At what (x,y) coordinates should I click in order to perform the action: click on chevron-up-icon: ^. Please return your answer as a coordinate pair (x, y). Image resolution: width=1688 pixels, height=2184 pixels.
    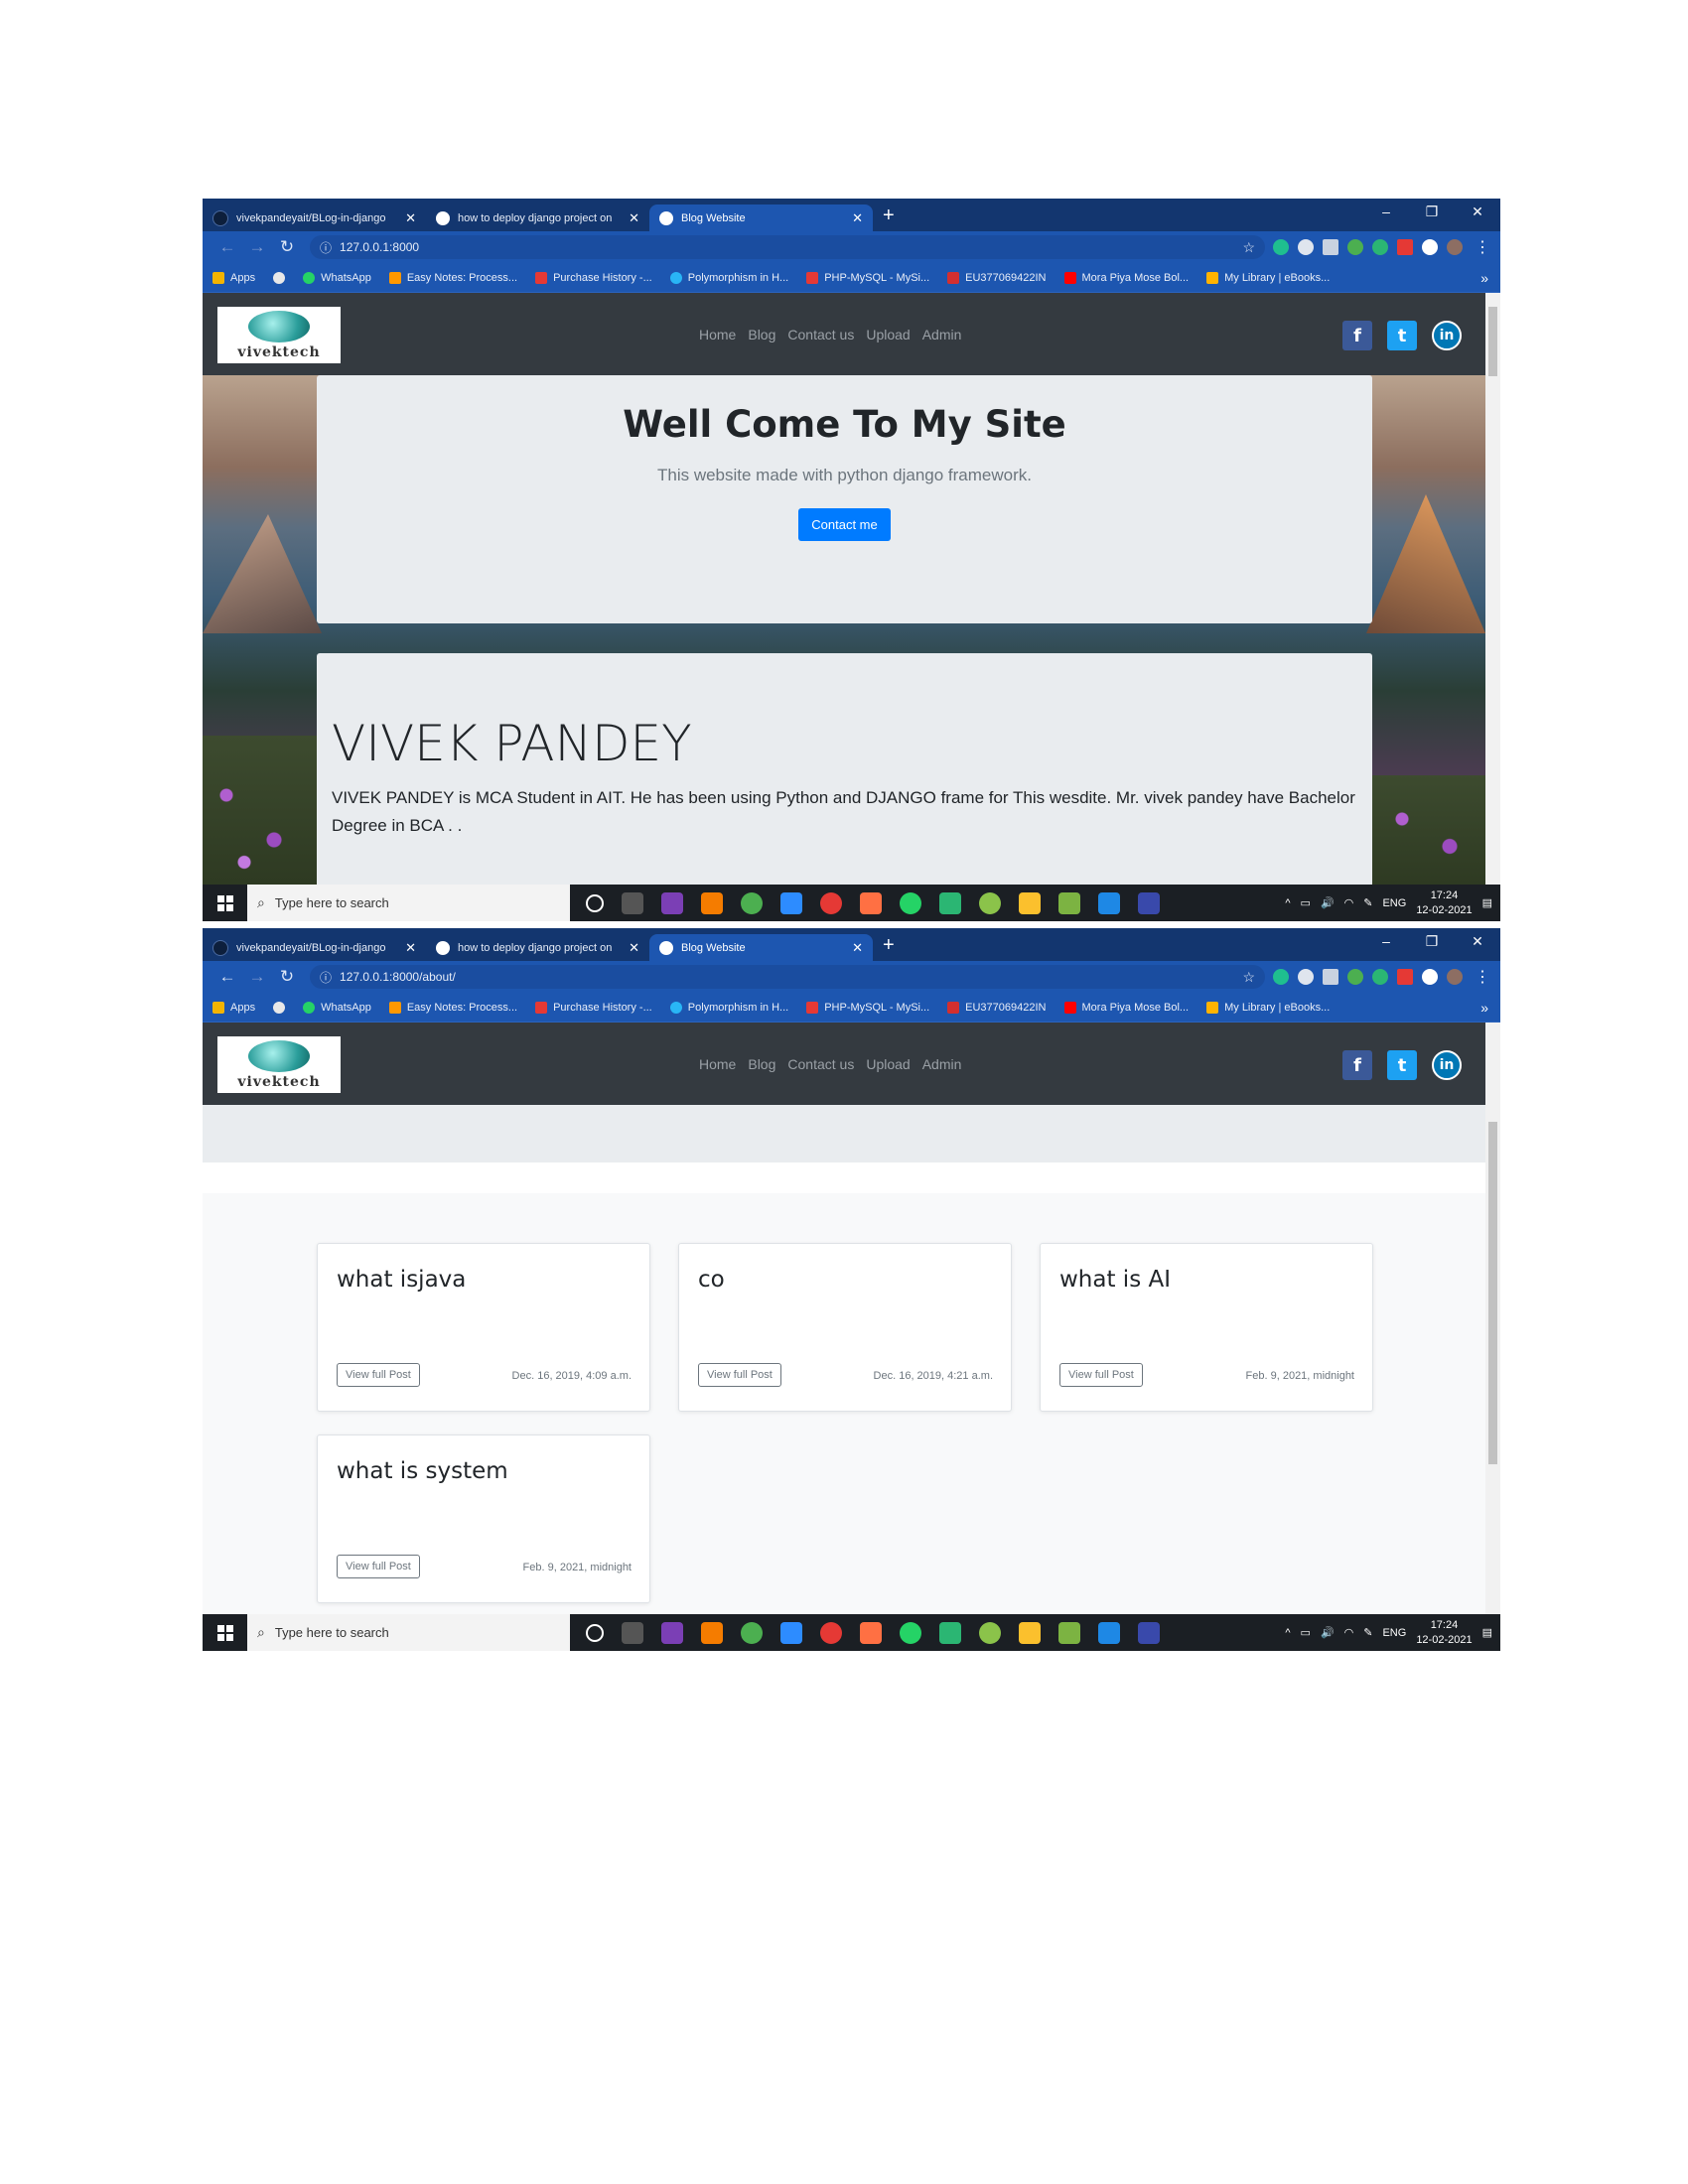
    Looking at the image, I should click on (1287, 903).